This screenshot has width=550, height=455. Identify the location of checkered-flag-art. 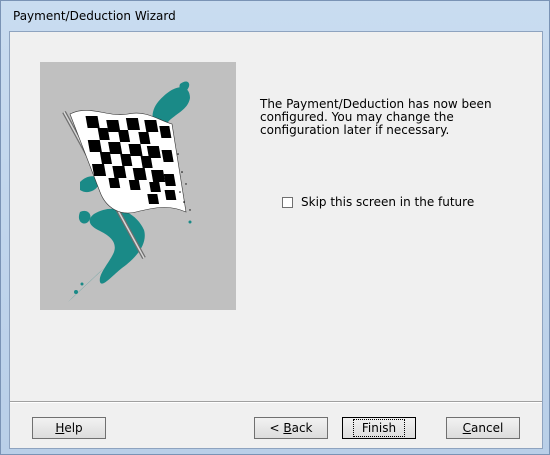
(127, 191).